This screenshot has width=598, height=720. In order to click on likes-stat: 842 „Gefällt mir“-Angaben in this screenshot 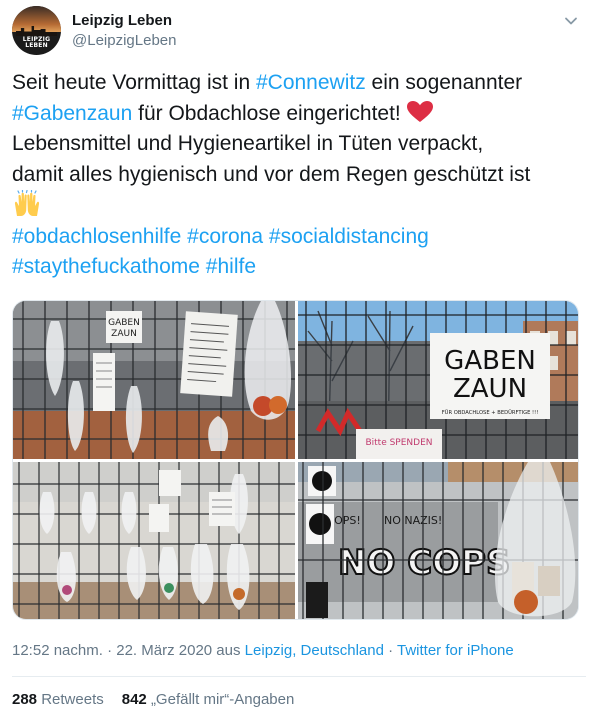, I will do `click(208, 699)`.